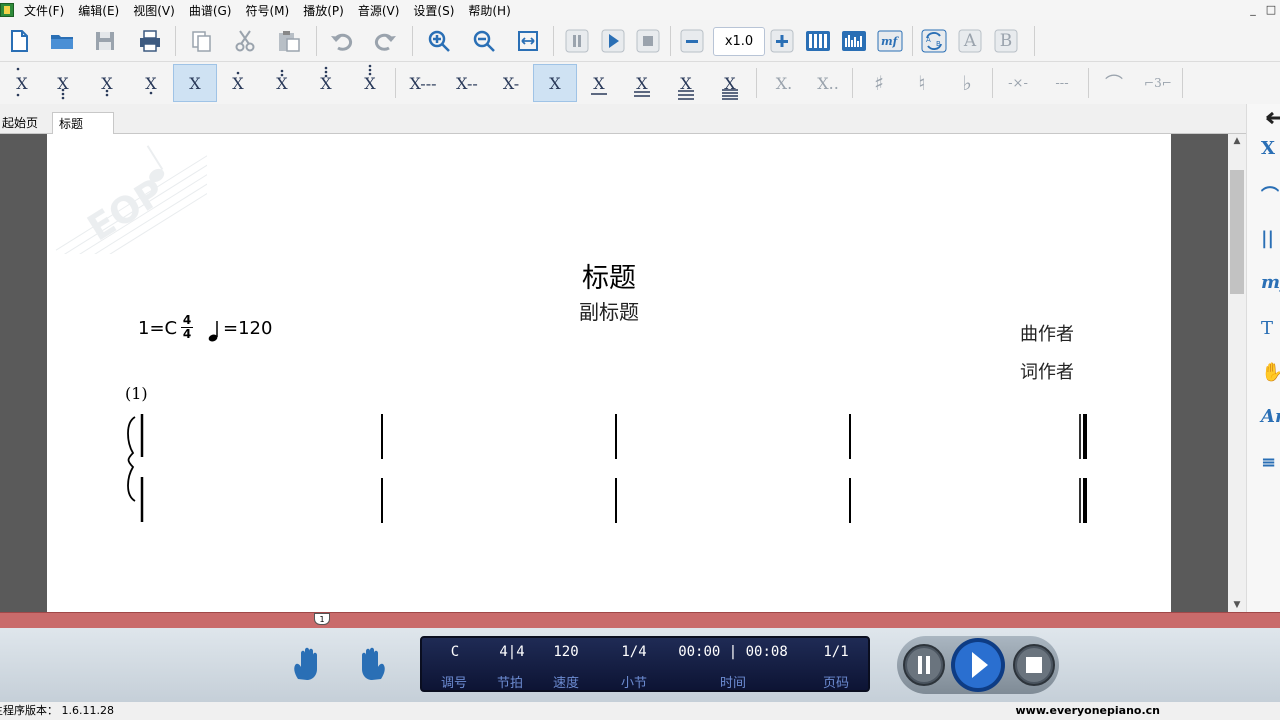  What do you see at coordinates (577, 41) in the screenshot?
I see `pause-button` at bounding box center [577, 41].